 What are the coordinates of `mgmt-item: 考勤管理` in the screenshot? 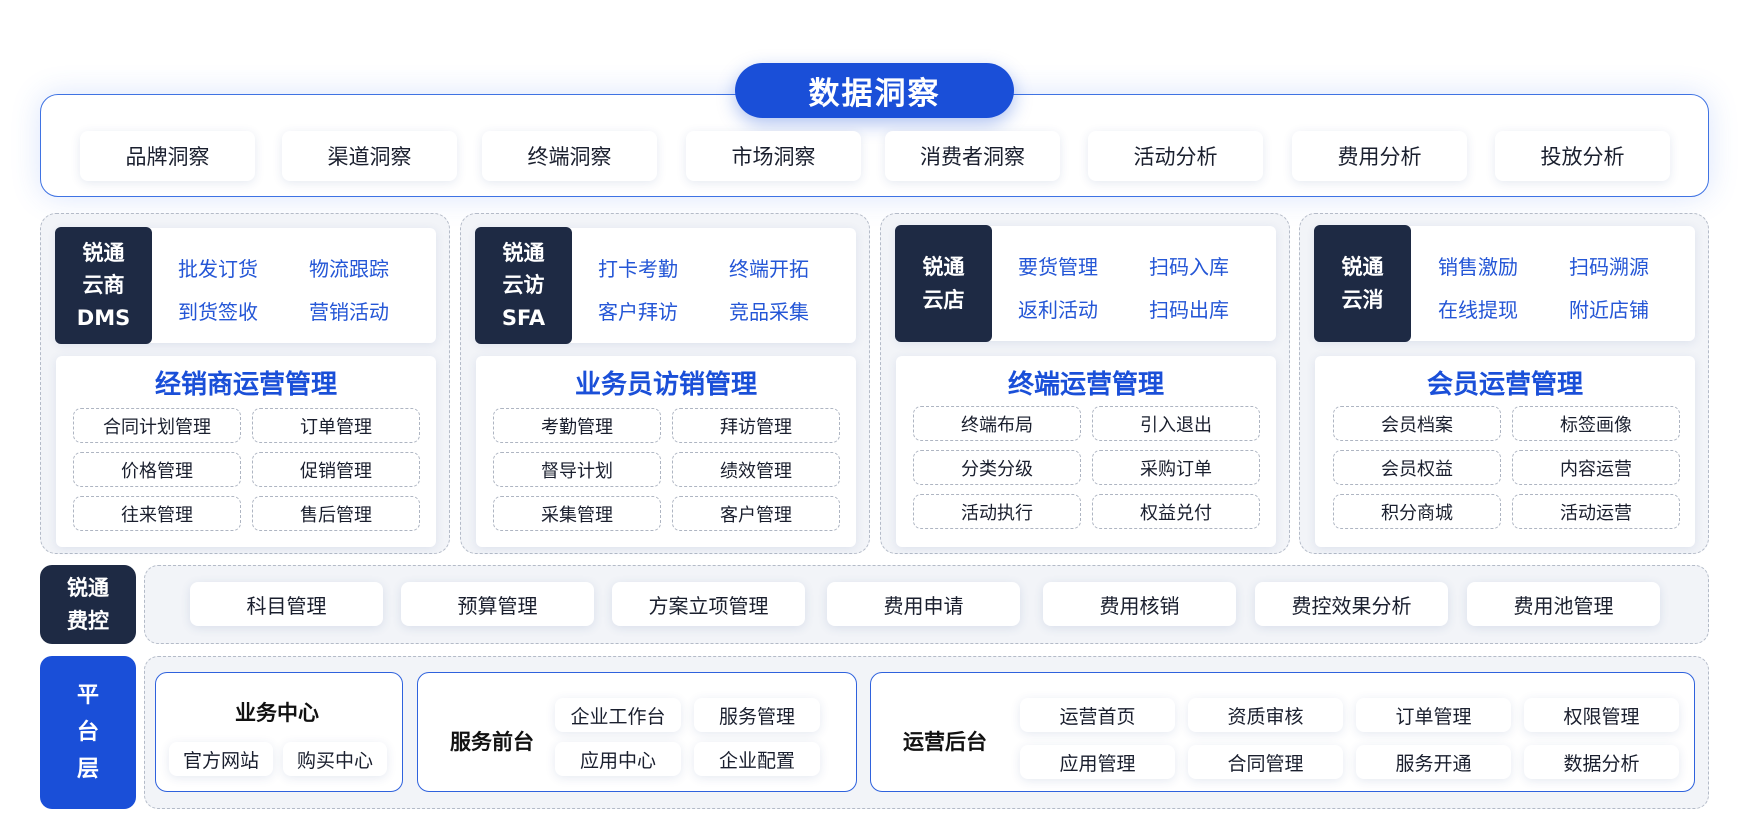 It's located at (577, 425).